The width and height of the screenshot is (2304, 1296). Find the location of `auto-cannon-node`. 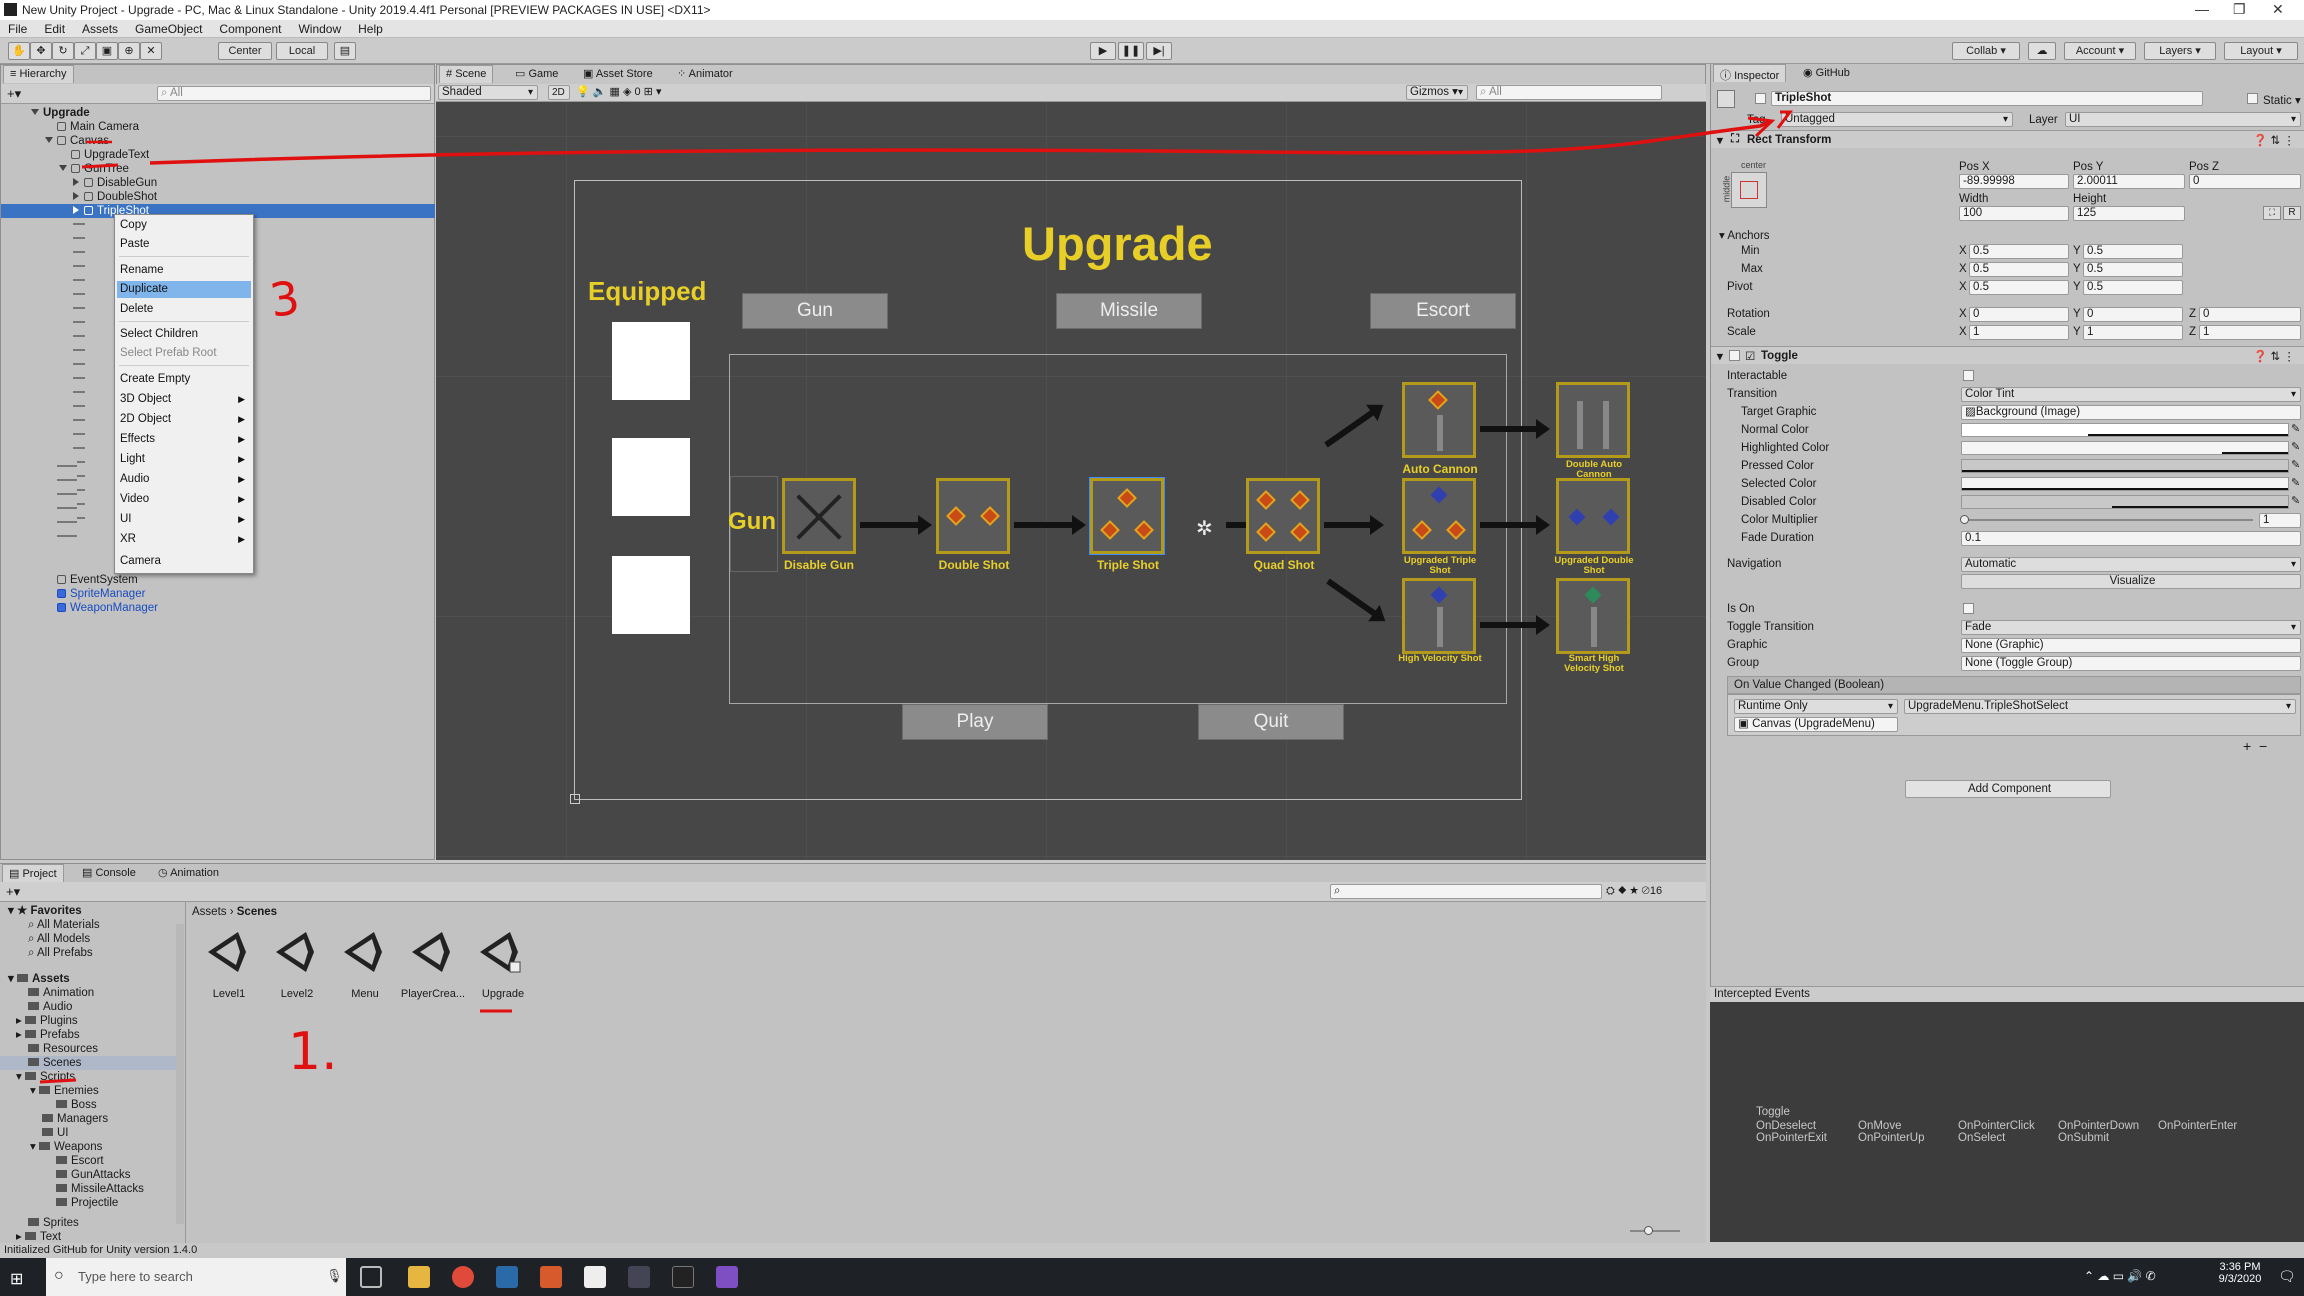

auto-cannon-node is located at coordinates (1439, 420).